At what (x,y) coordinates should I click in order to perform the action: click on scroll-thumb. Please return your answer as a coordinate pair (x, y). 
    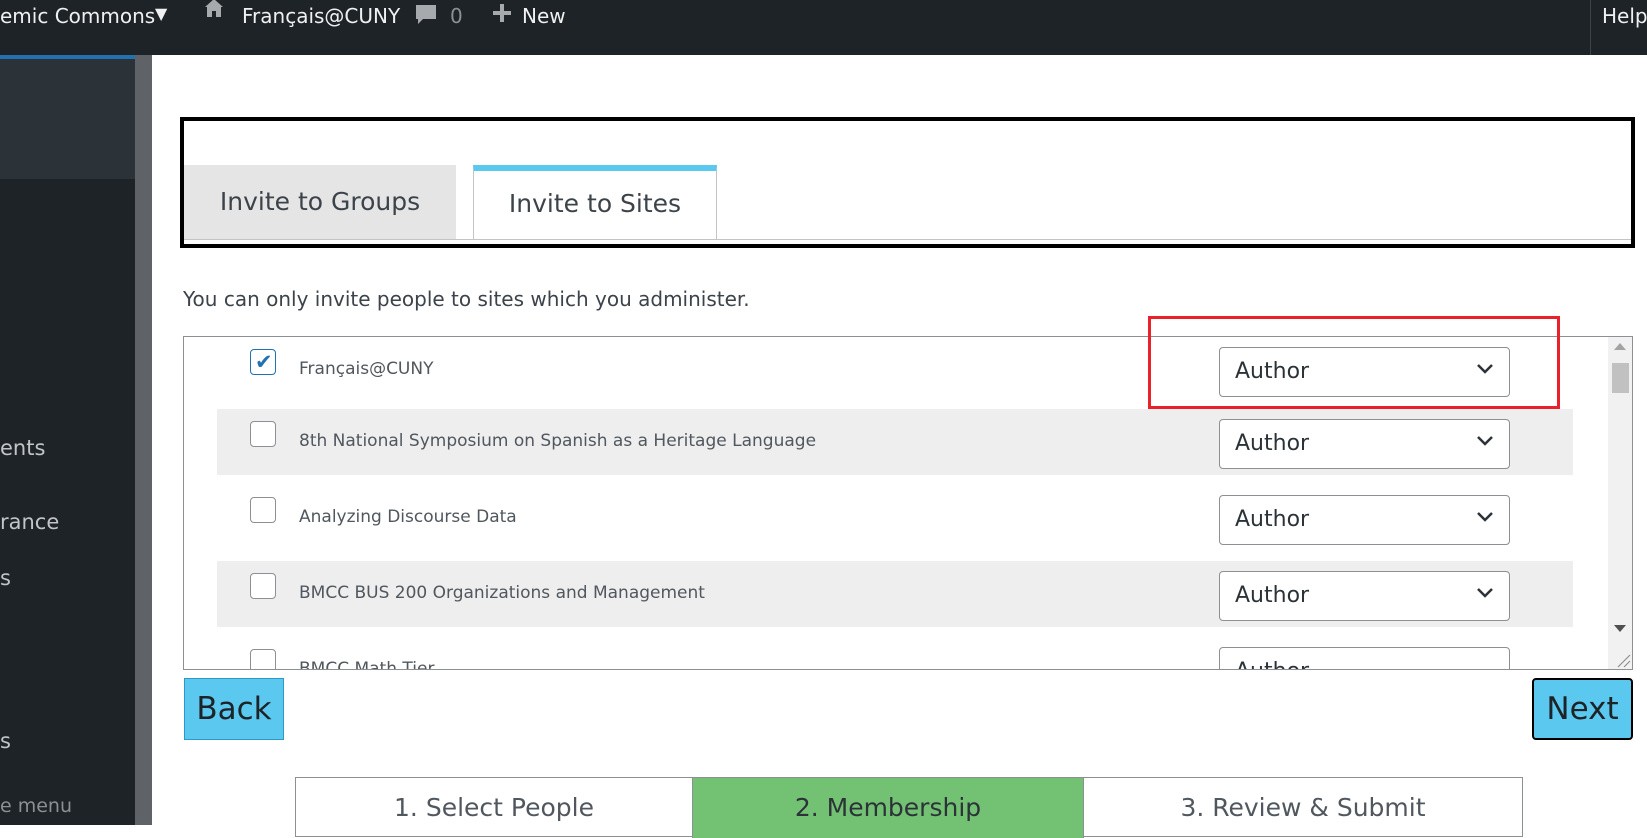
    Looking at the image, I should click on (1620, 378).